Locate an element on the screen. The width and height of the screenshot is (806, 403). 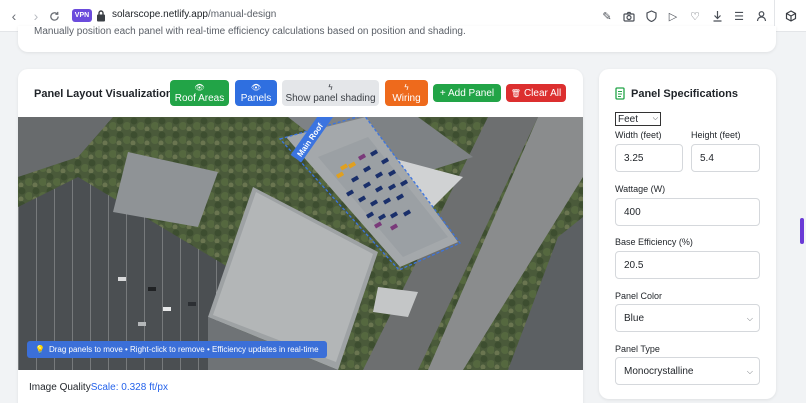
spec-title: Panel Specifications is located at coordinates (684, 94).